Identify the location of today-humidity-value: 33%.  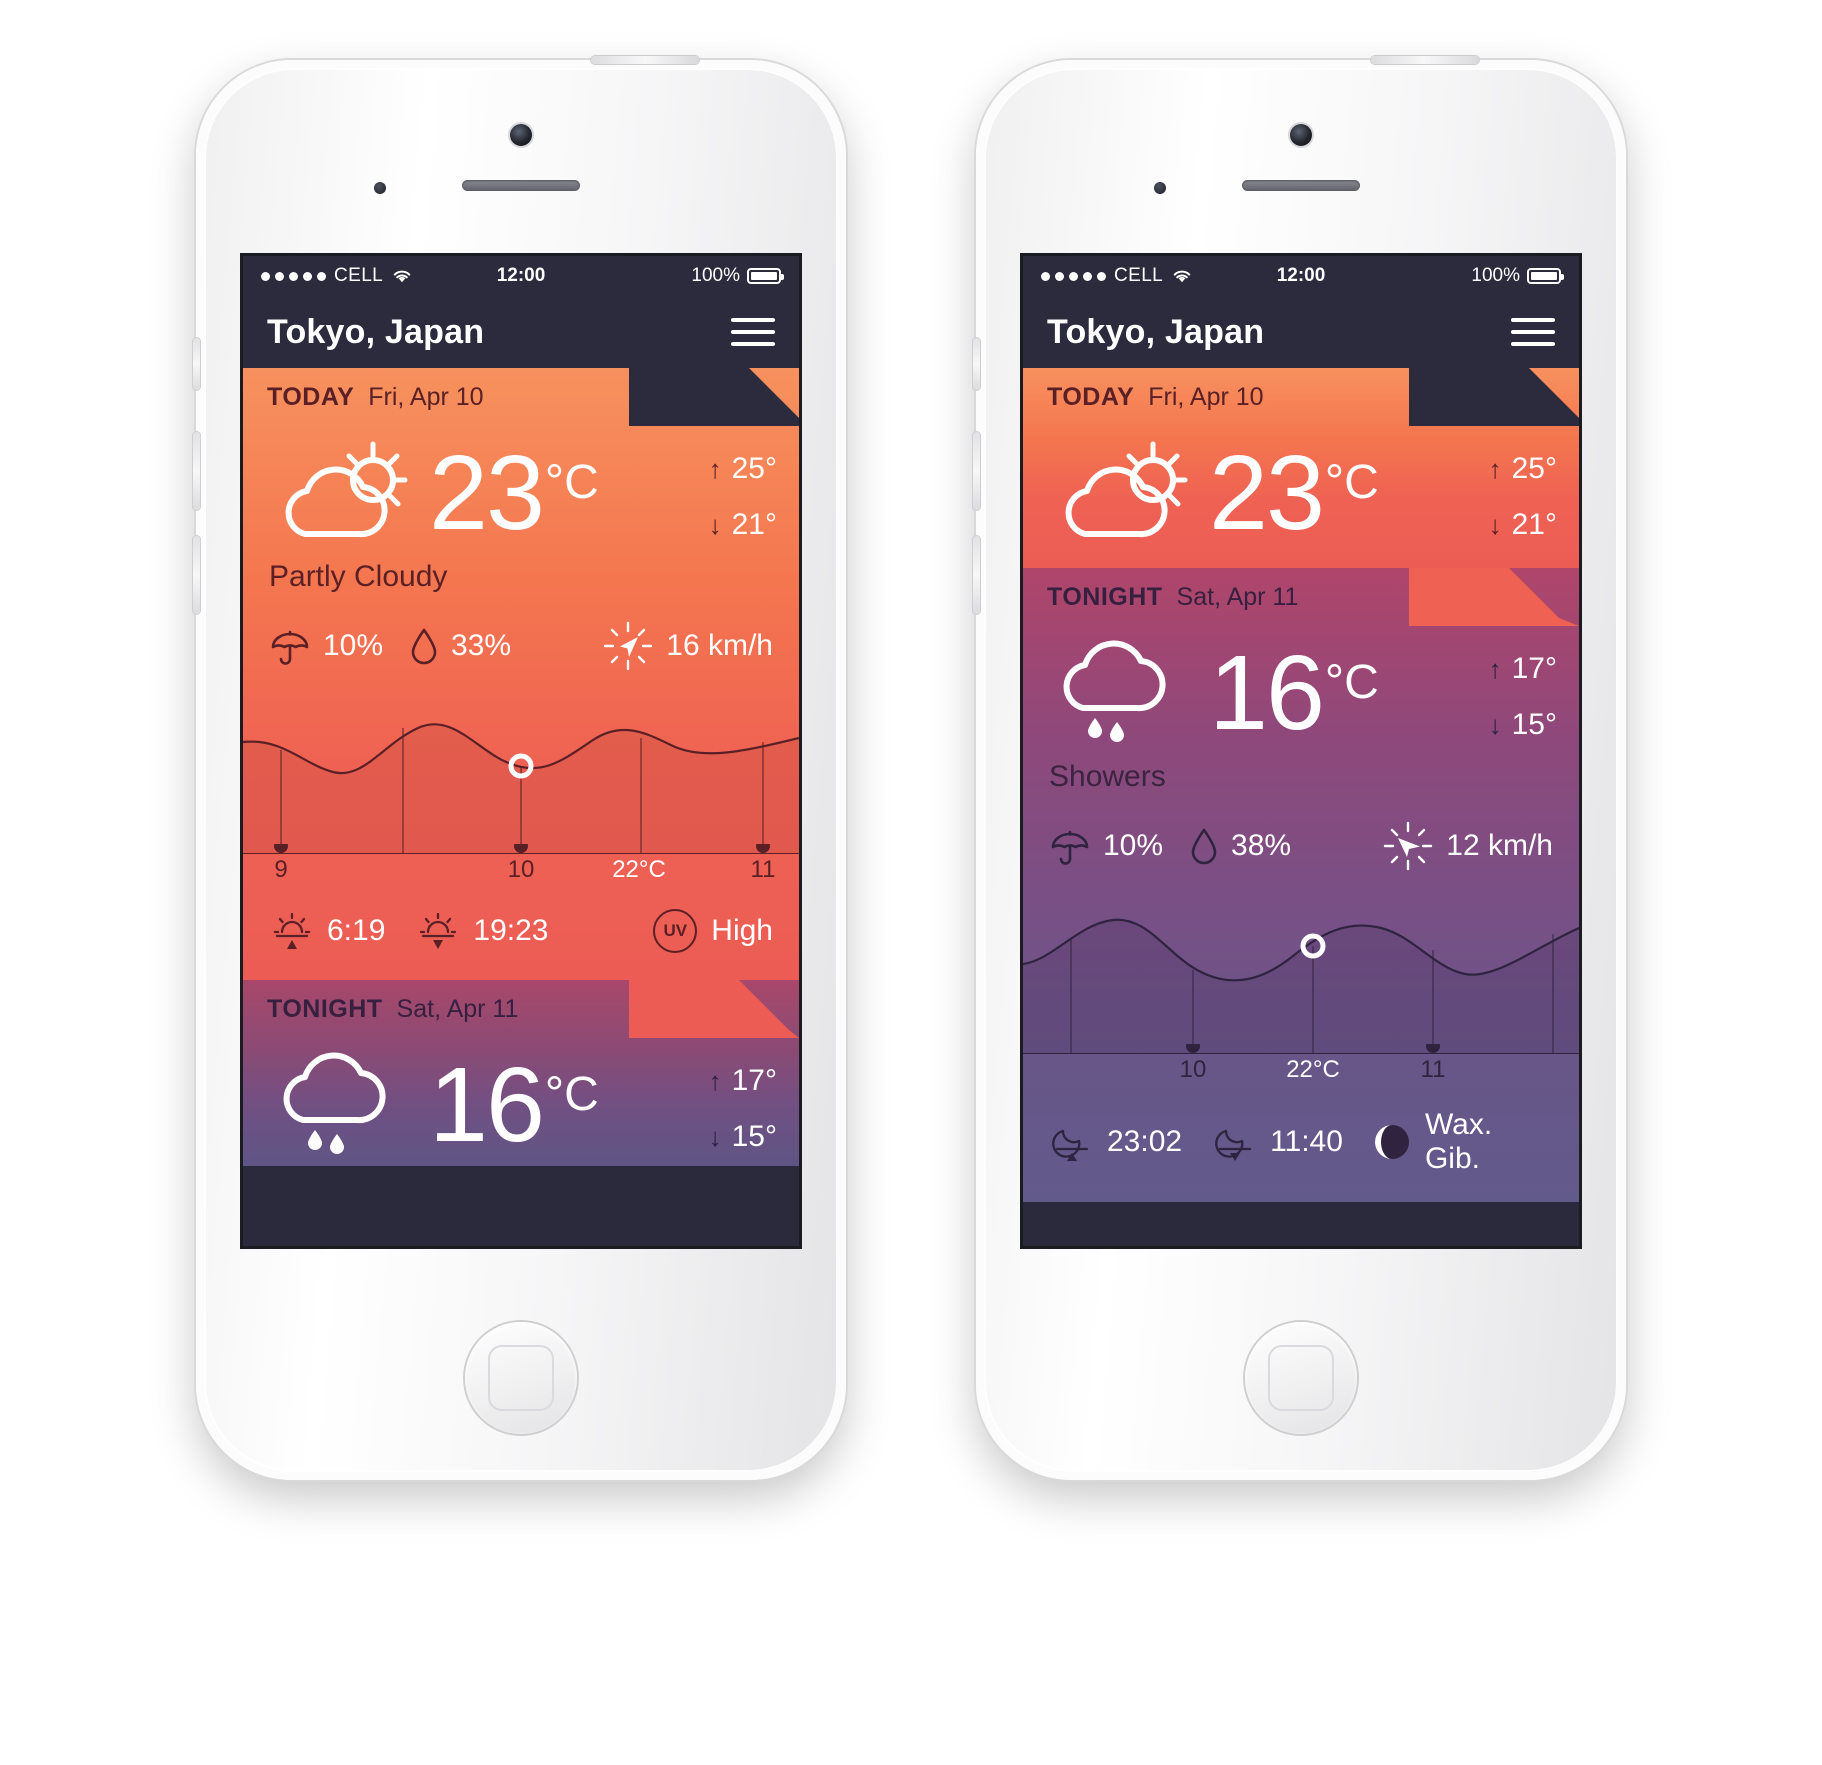
(481, 645).